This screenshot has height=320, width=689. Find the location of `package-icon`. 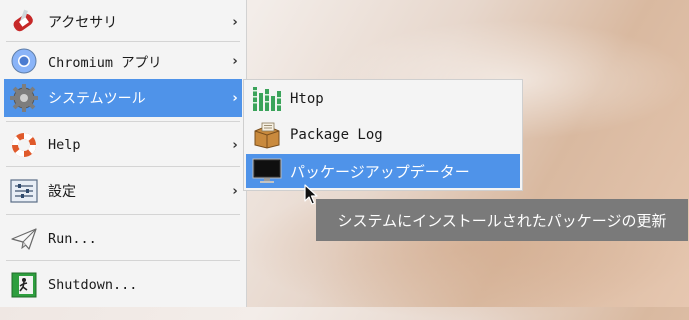

package-icon is located at coordinates (267, 135).